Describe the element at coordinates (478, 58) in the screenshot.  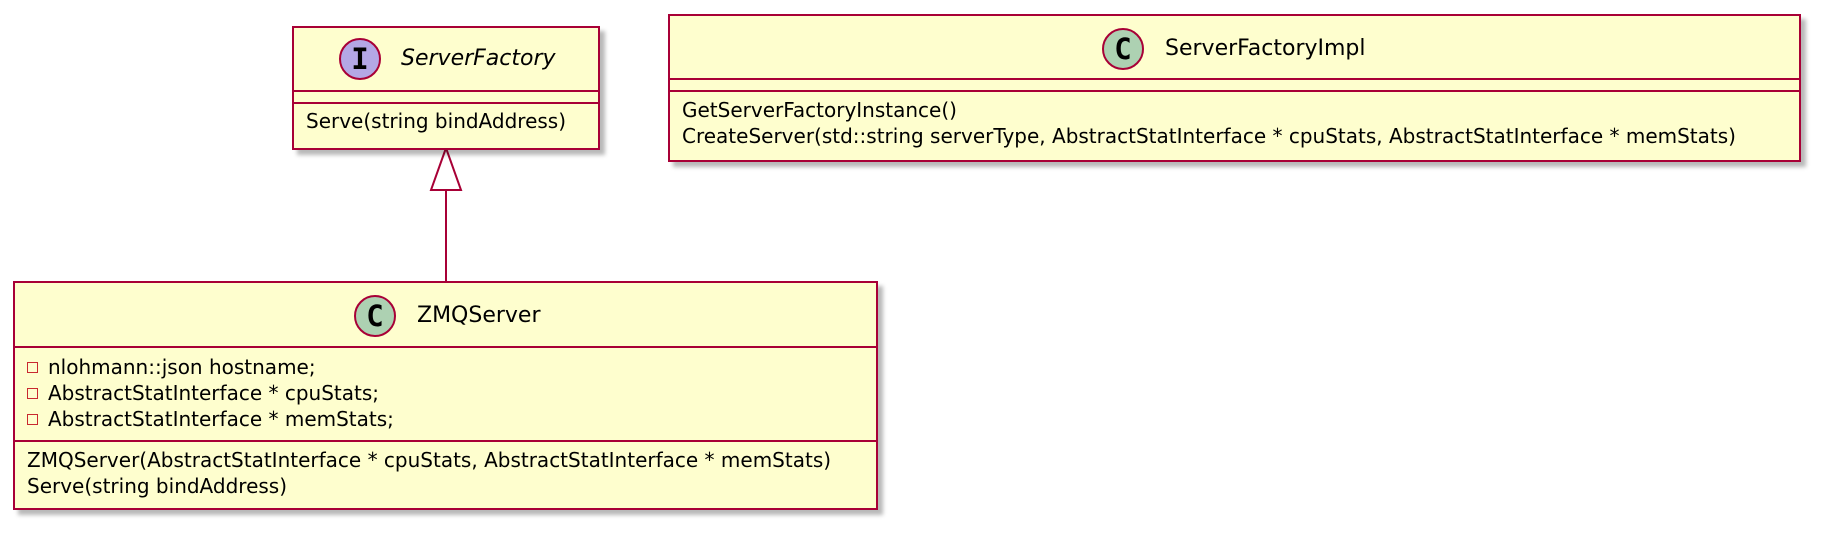
I see `class-name: ServerFactory` at that location.